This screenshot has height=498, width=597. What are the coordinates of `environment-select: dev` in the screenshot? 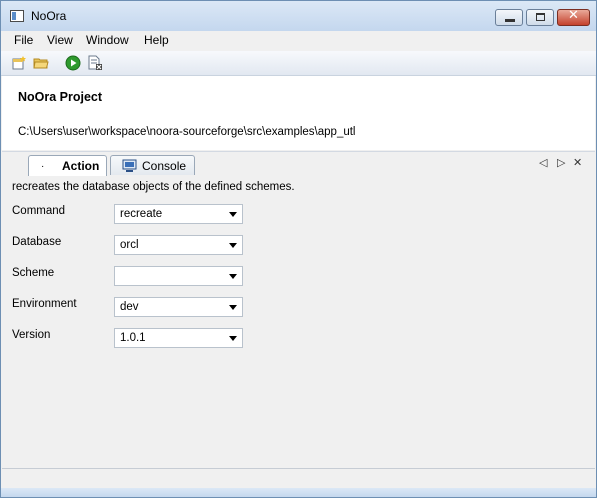 It's located at (178, 307).